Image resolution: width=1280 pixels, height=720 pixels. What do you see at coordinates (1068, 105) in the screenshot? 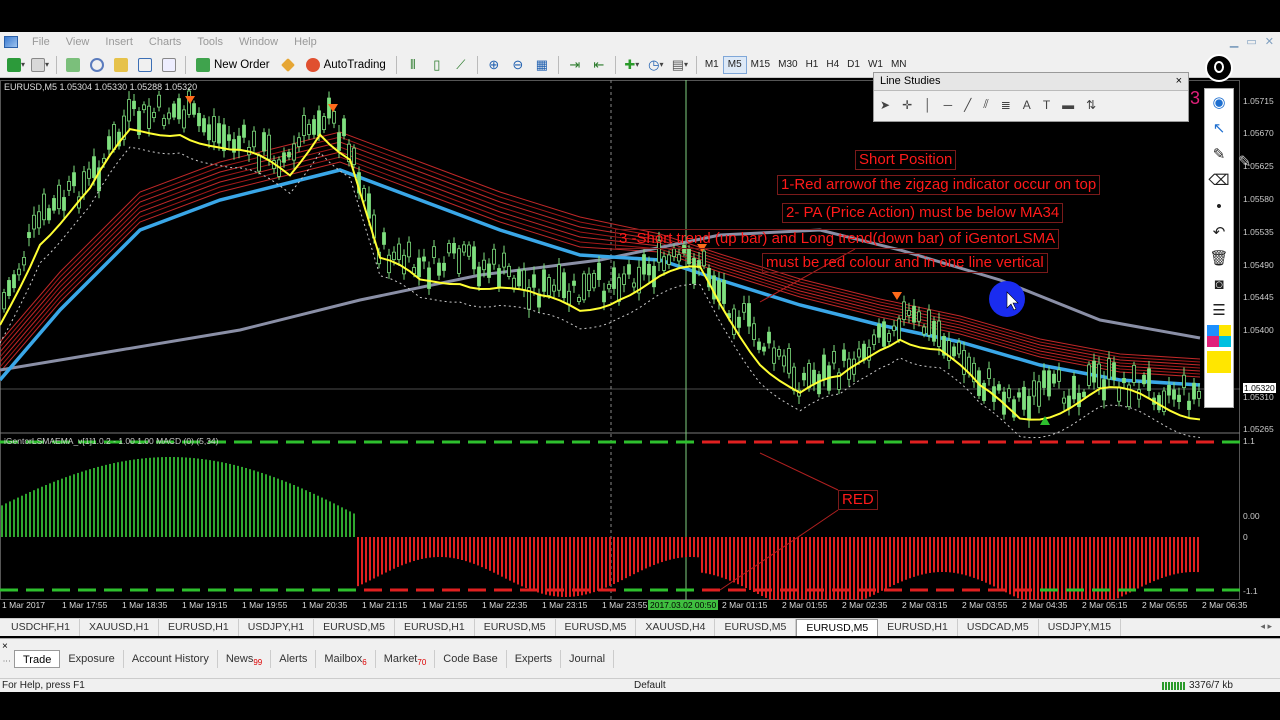
I see `rectangle-icon: ▬` at bounding box center [1068, 105].